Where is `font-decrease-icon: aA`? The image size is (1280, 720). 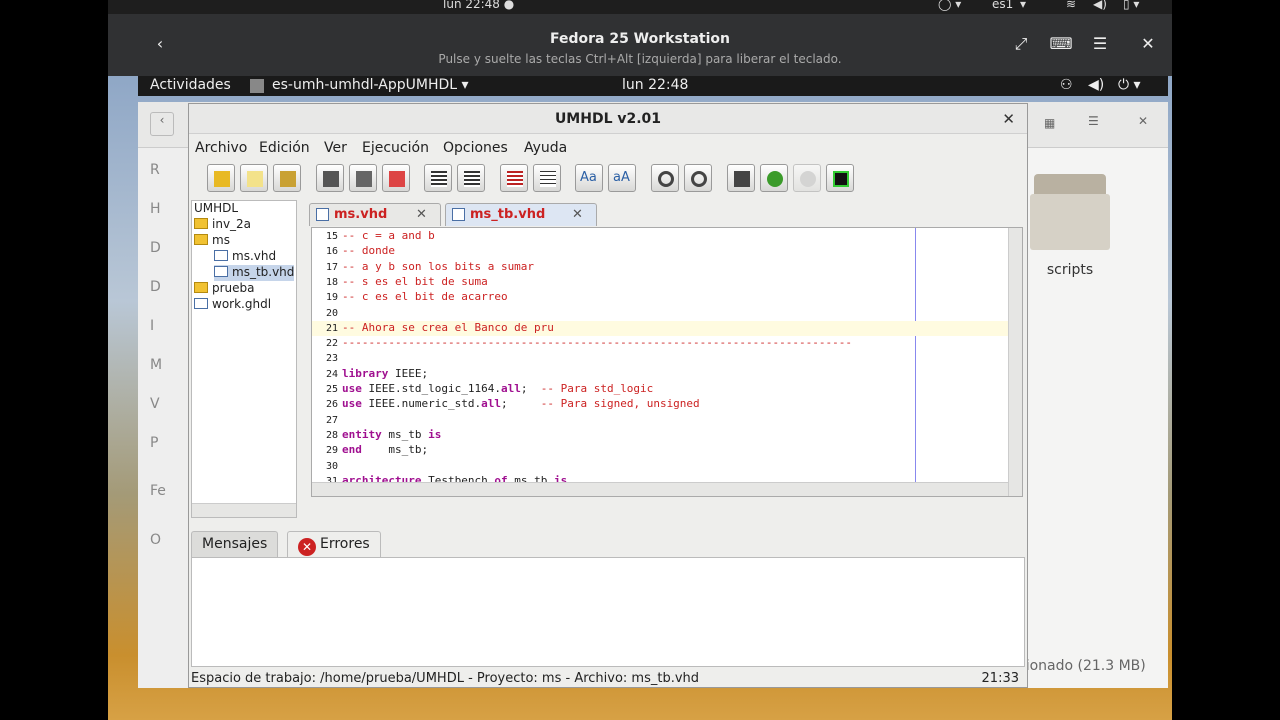
font-decrease-icon: aA is located at coordinates (622, 178).